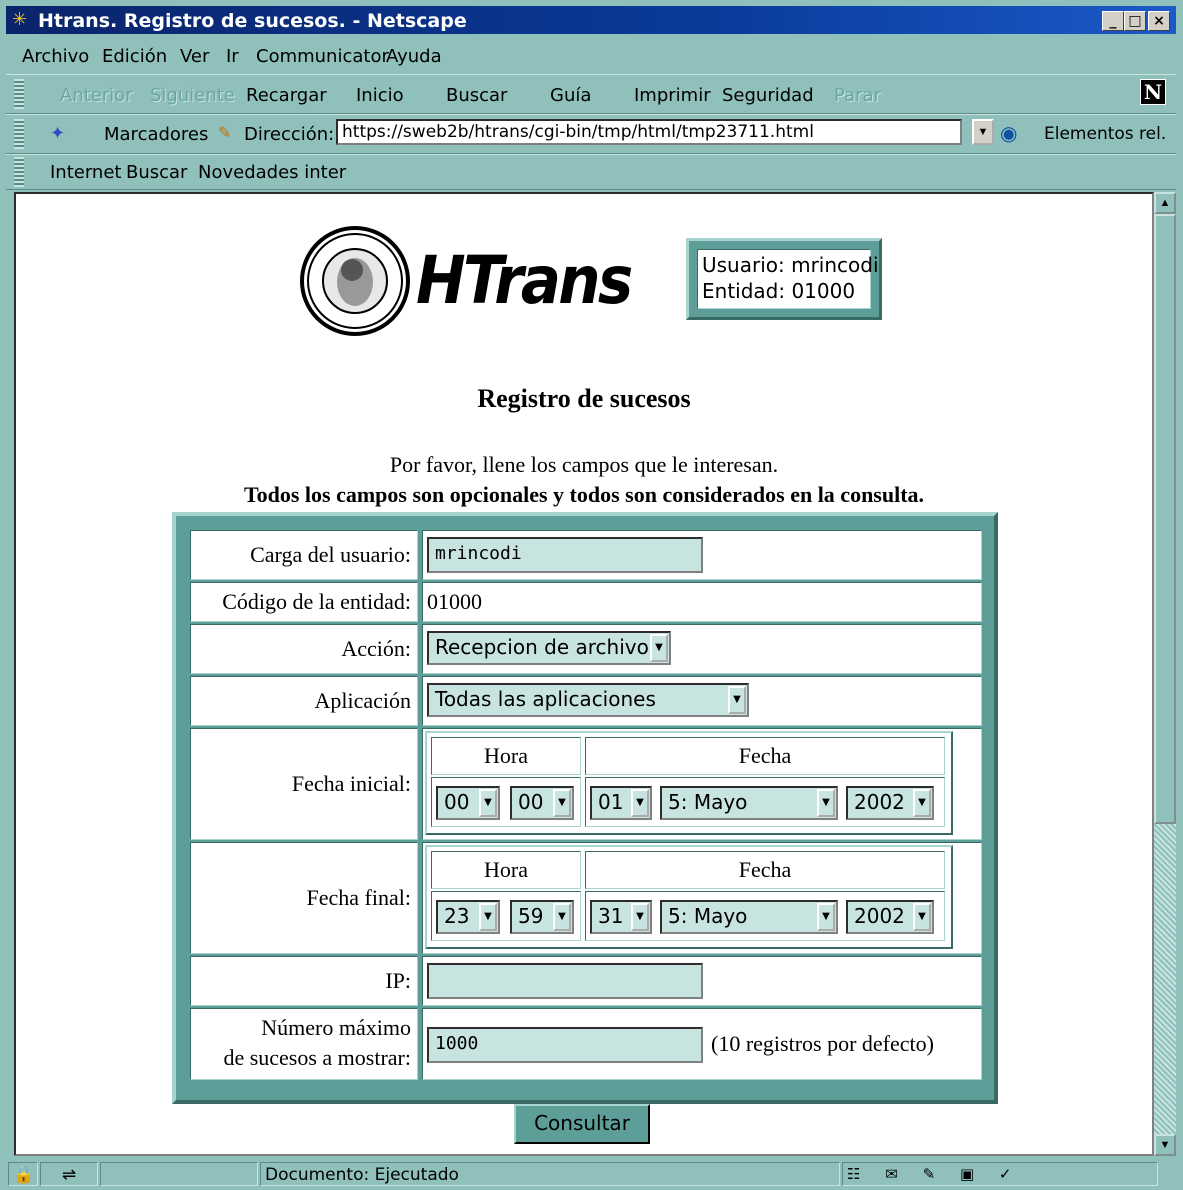 The height and width of the screenshot is (1190, 1183). I want to click on banco-republica-seal, so click(355, 281).